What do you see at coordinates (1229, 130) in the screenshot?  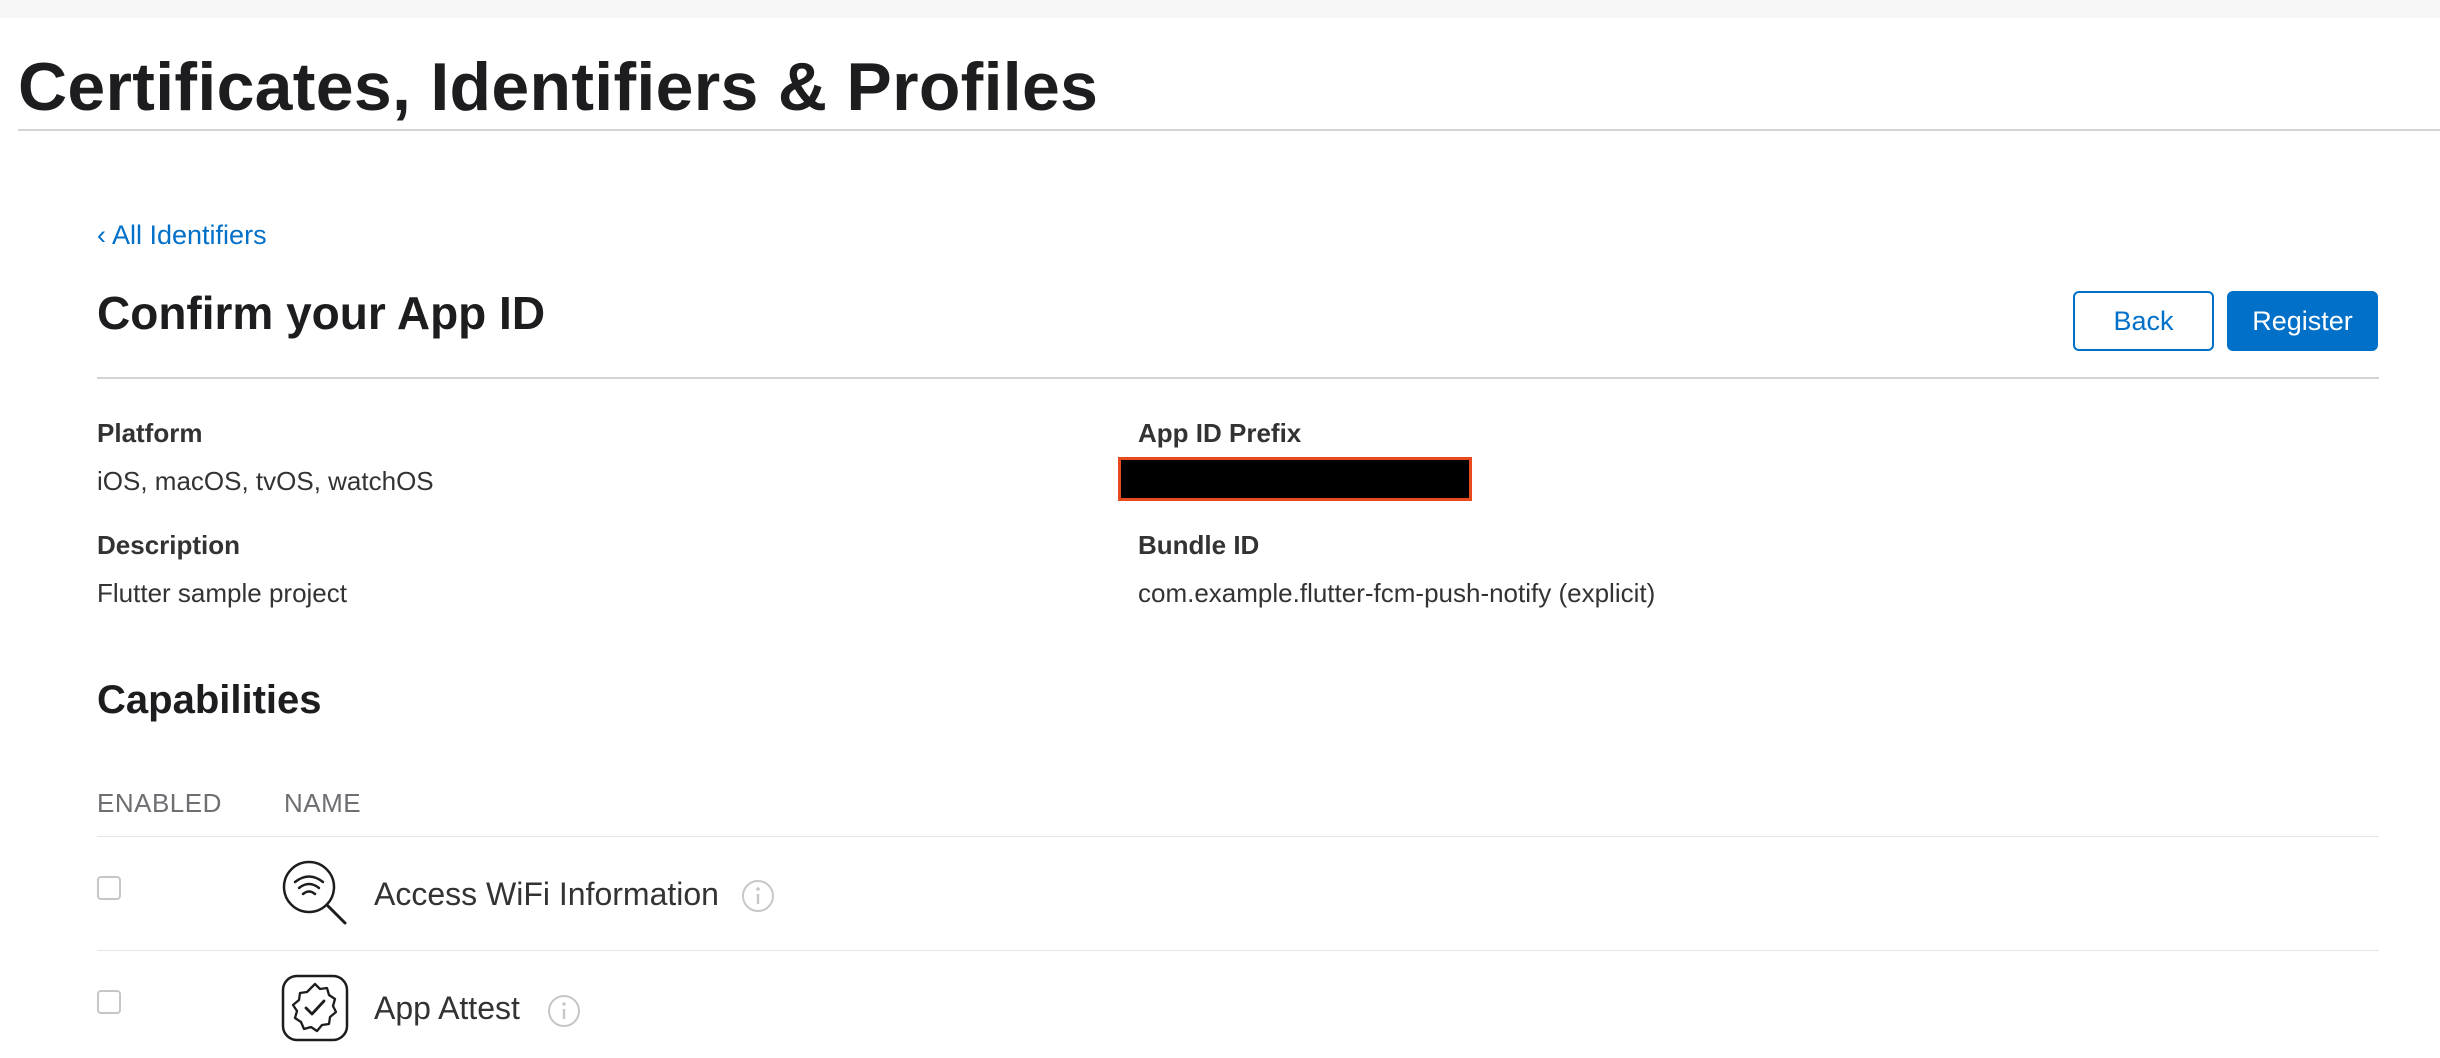 I see `header-divider` at bounding box center [1229, 130].